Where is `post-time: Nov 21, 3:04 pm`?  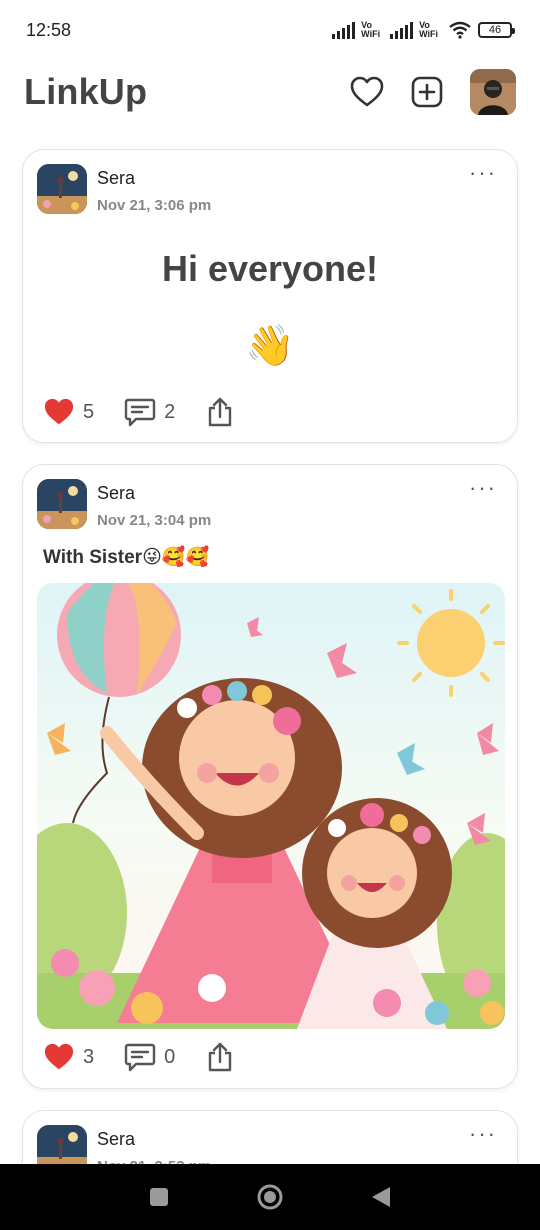 post-time: Nov 21, 3:04 pm is located at coordinates (154, 520).